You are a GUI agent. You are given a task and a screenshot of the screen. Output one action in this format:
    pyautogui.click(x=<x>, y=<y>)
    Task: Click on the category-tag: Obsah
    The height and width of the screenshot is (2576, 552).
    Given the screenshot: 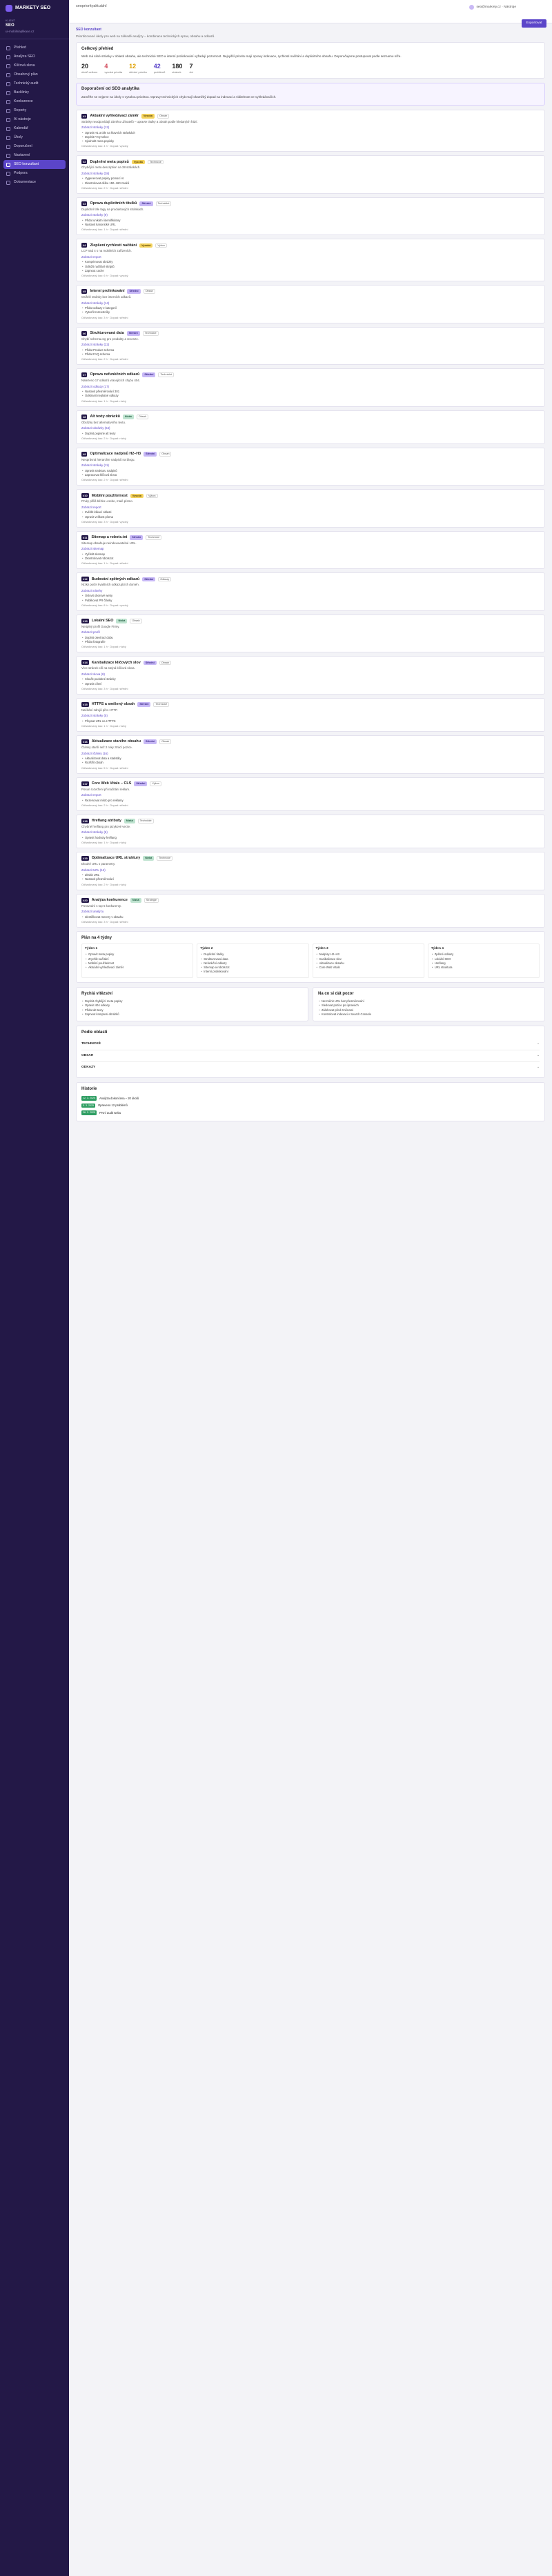 What is the action you would take?
    pyautogui.click(x=165, y=455)
    